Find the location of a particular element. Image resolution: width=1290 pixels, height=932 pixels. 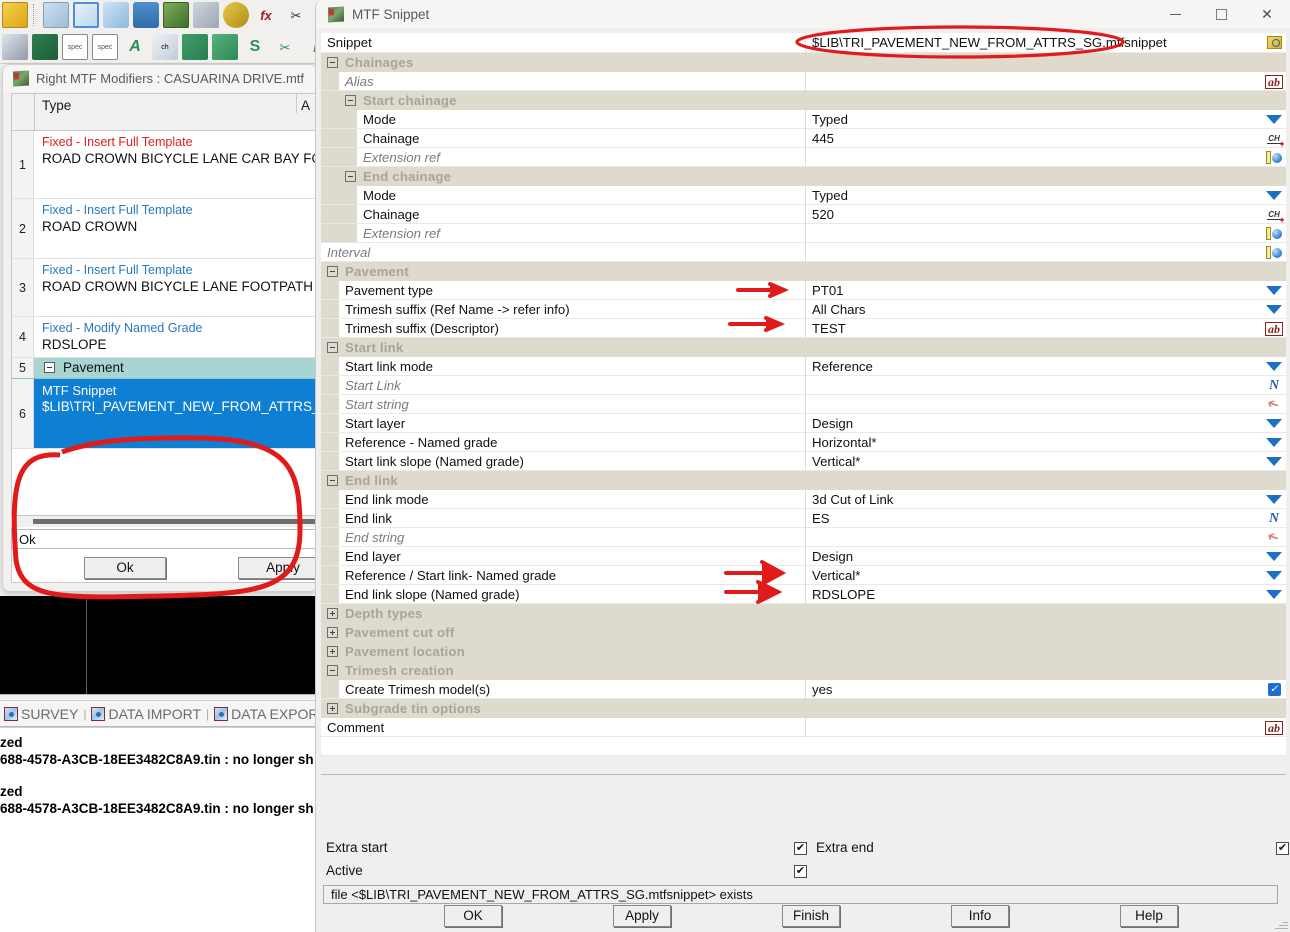

property-row: Alias ab is located at coordinates (803, 81).